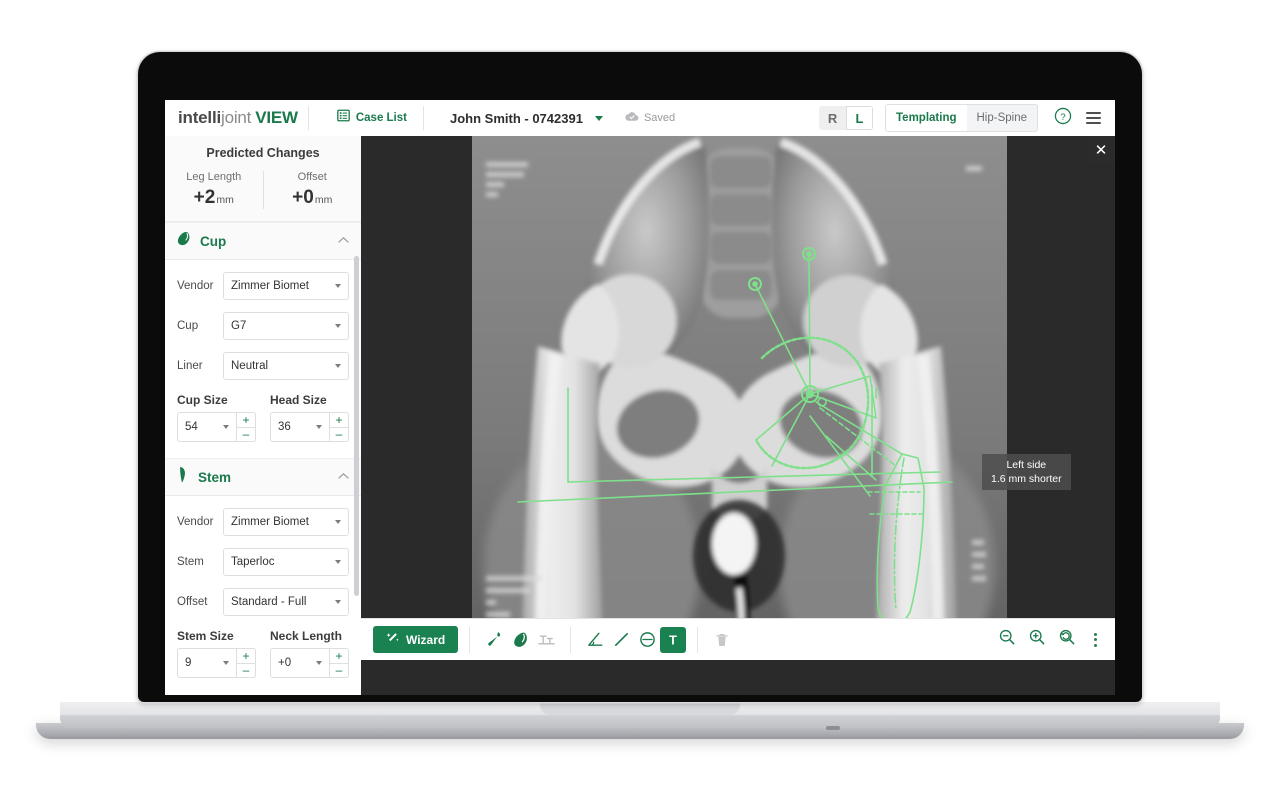 This screenshot has width=1280, height=792. What do you see at coordinates (298, 400) in the screenshot?
I see `field-label-head-size: Head Size` at bounding box center [298, 400].